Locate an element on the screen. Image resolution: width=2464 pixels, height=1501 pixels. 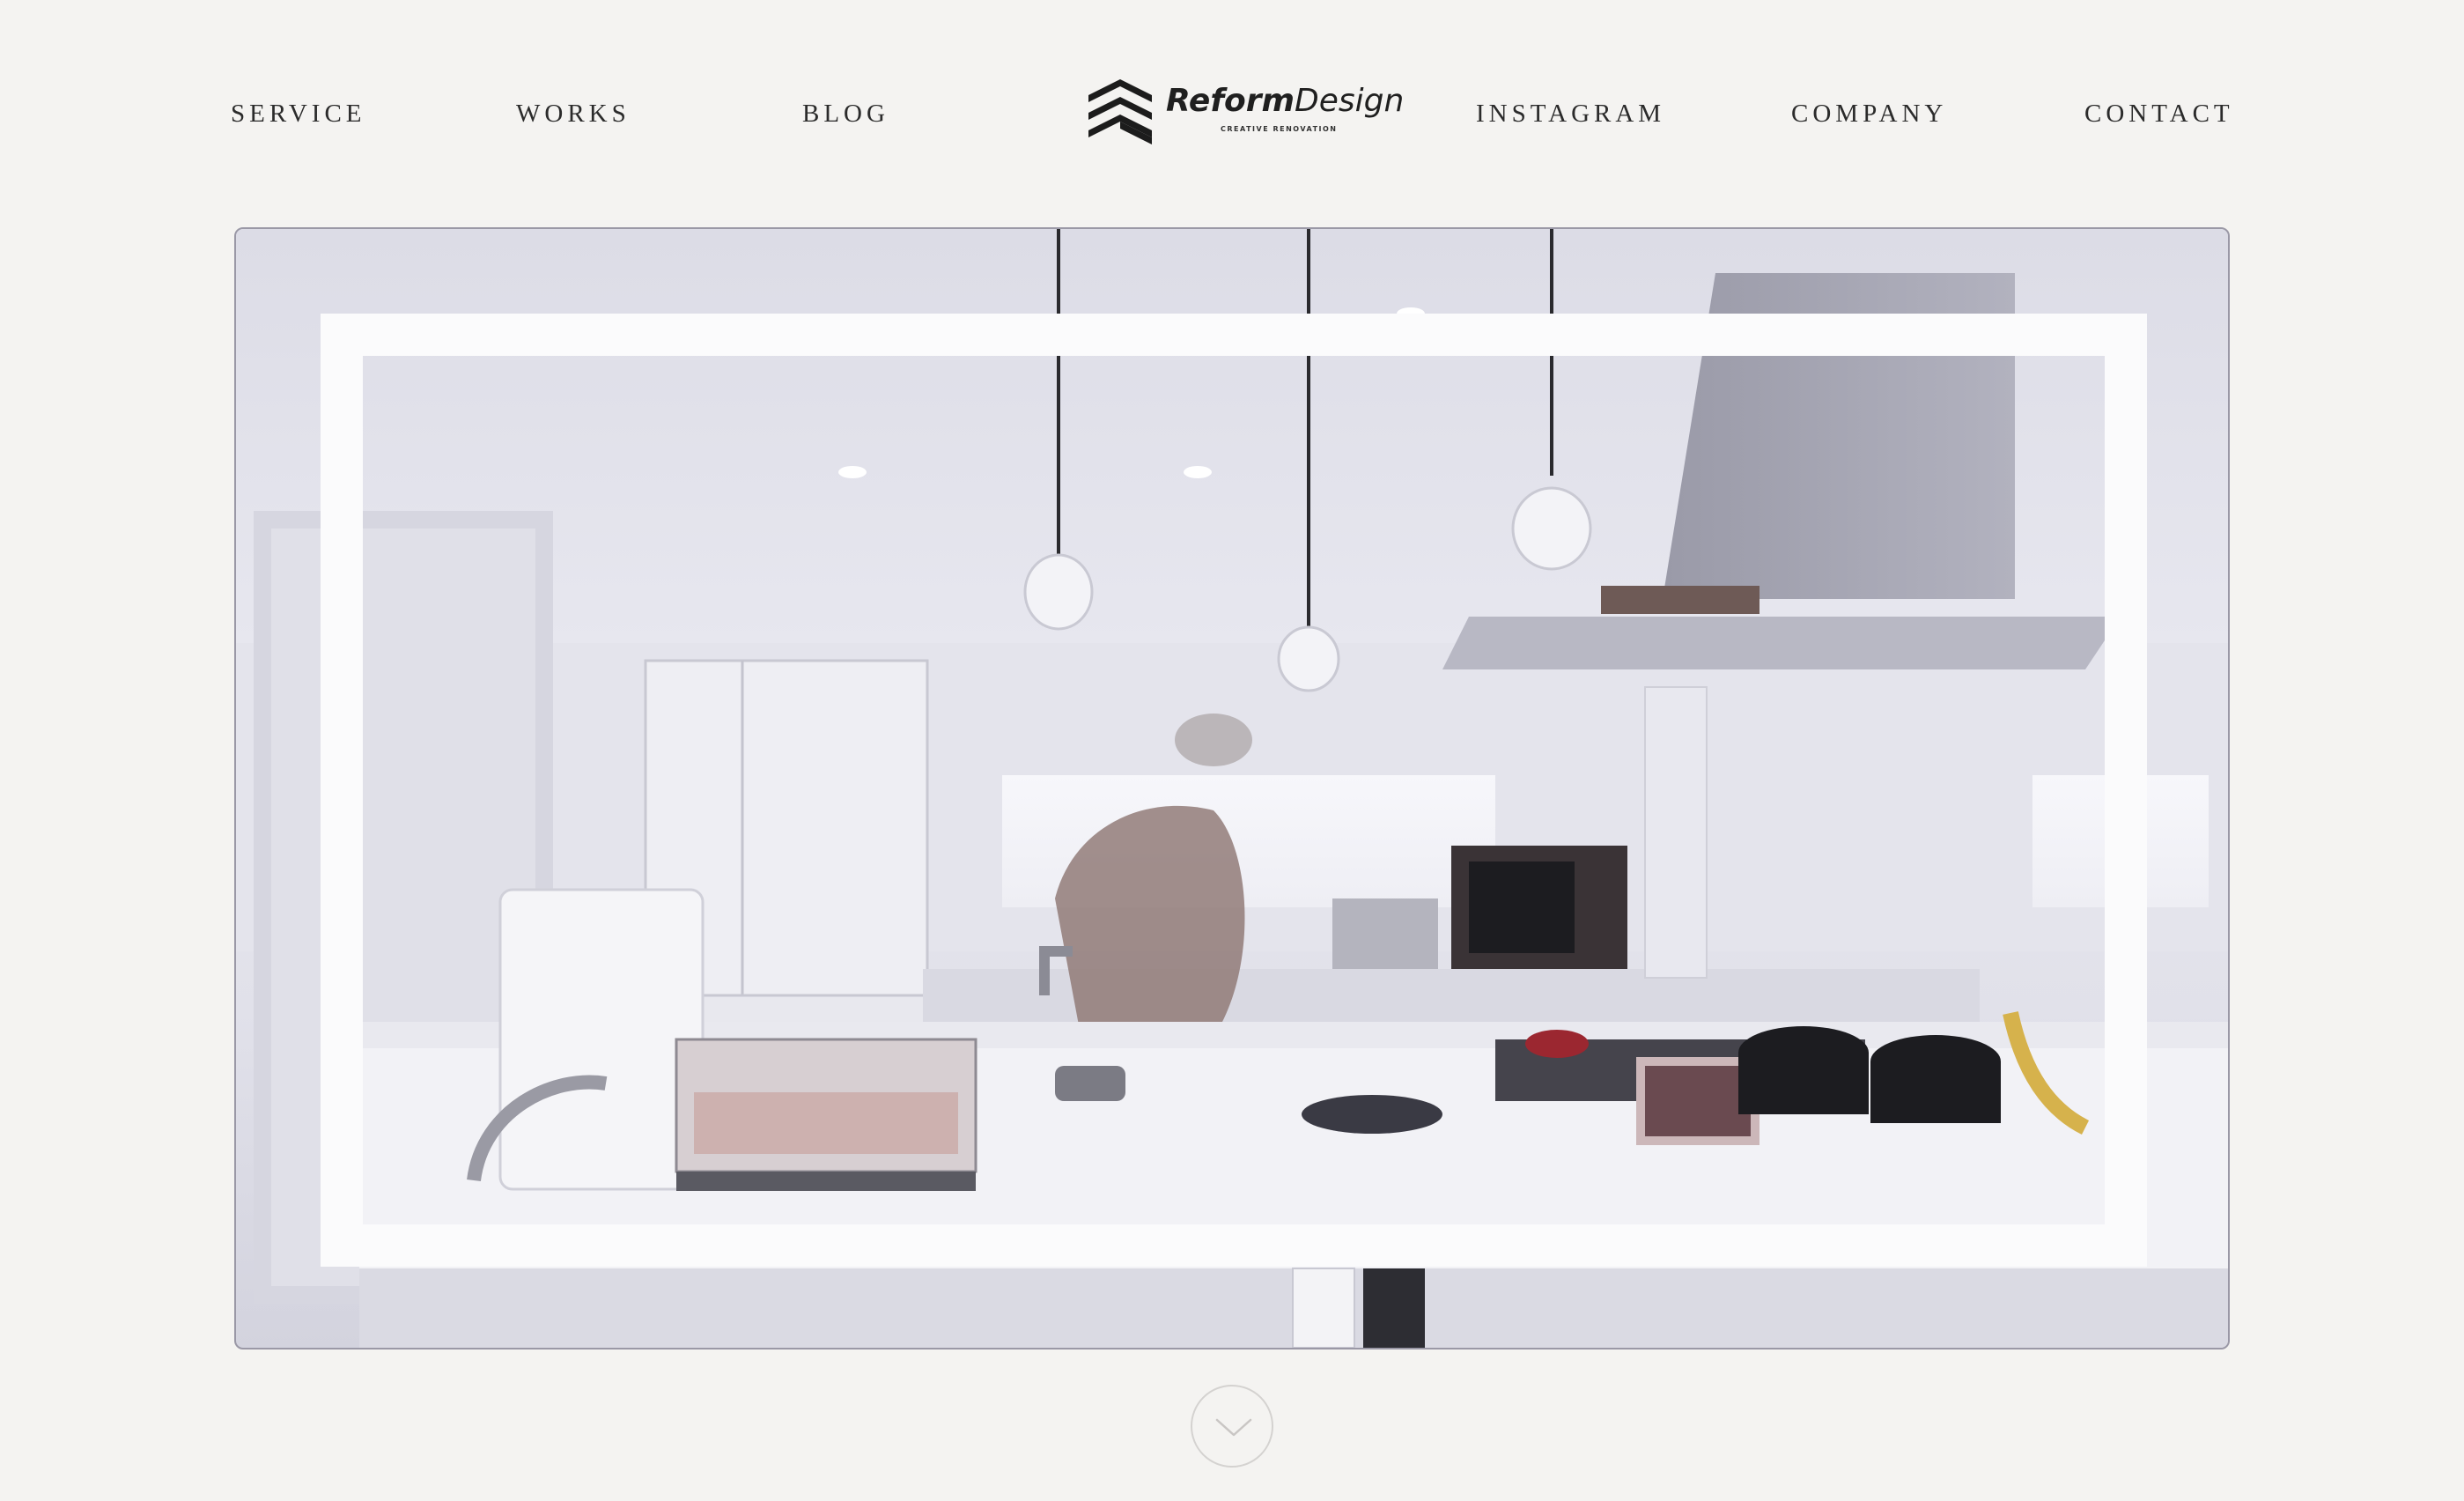
scroll-down-button is located at coordinates (1232, 1427).